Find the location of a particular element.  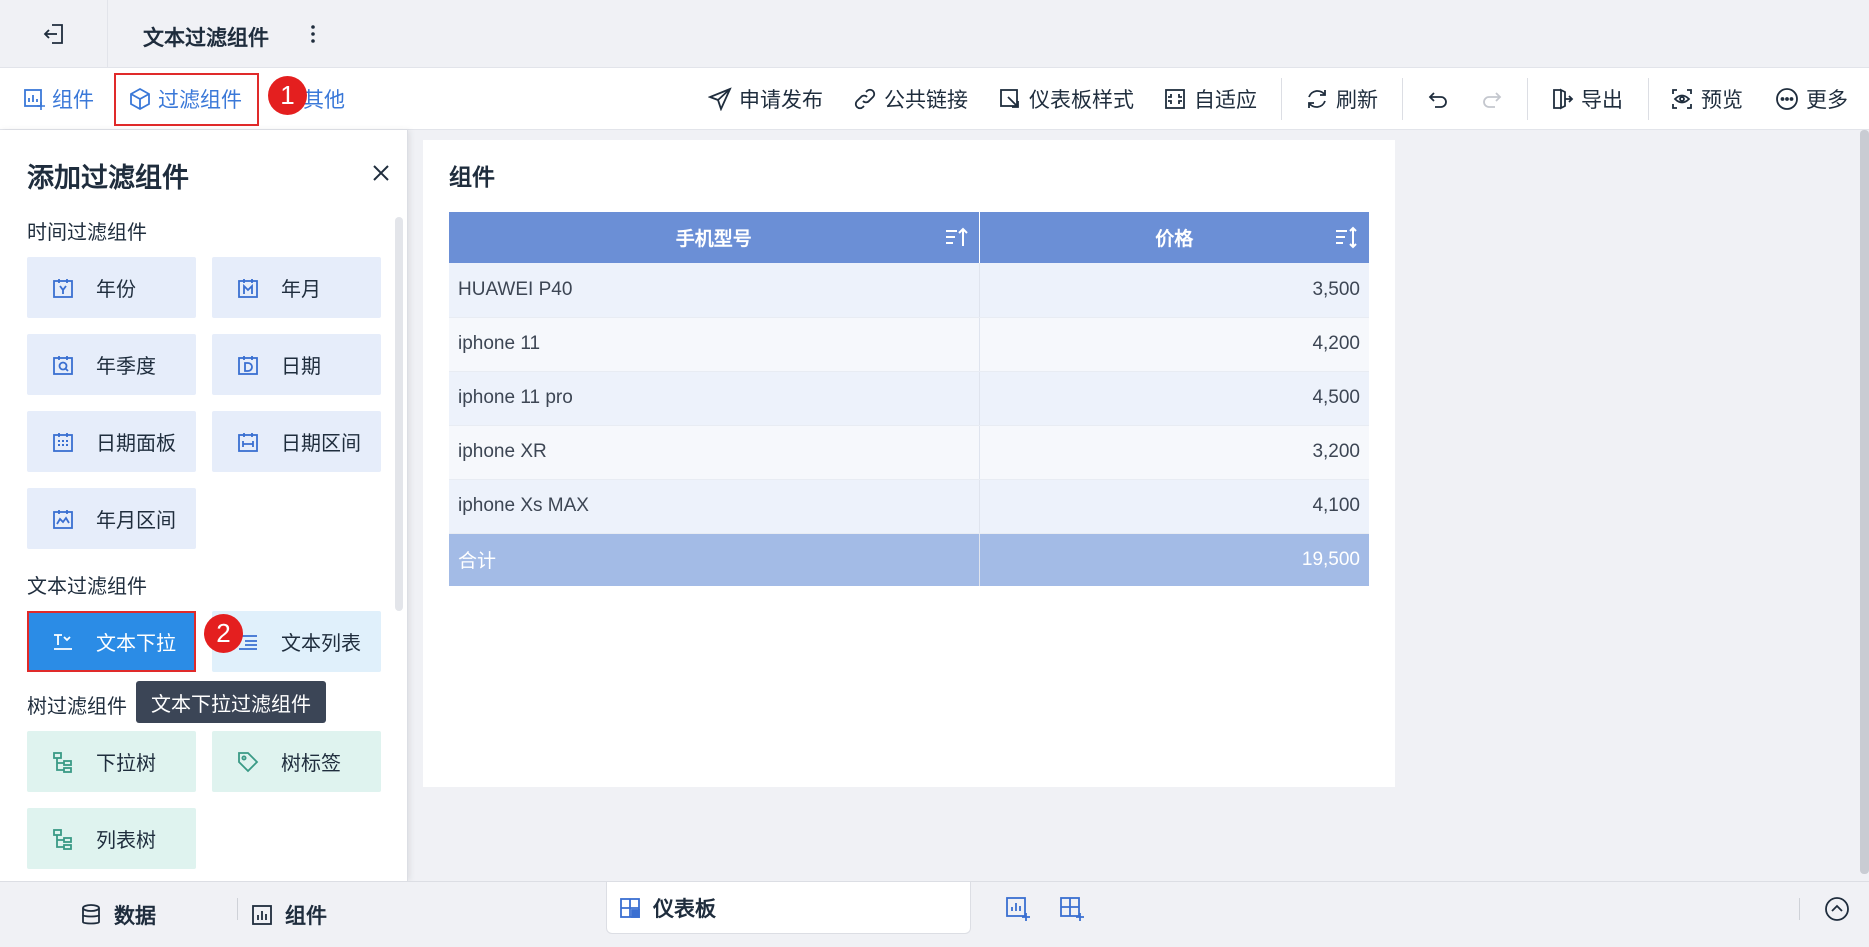

sort-both-icon is located at coordinates (1346, 238).